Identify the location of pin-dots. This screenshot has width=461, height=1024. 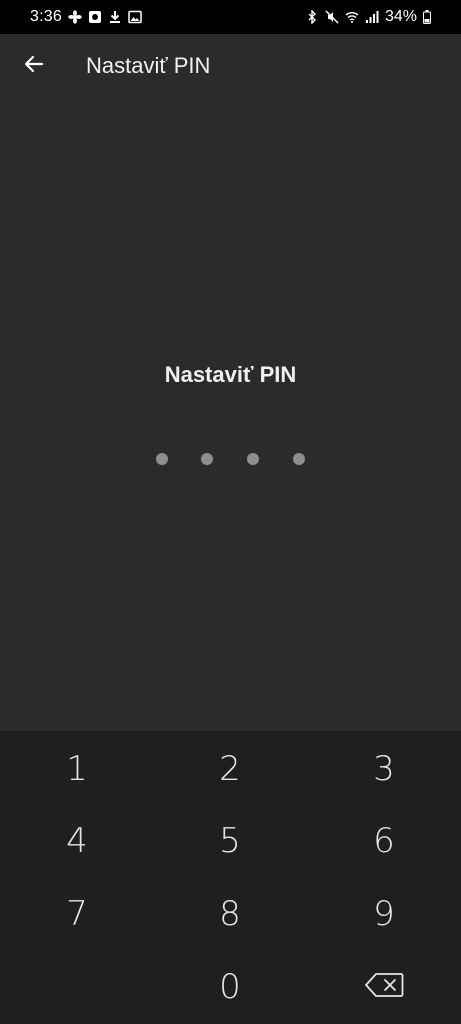
(230, 460).